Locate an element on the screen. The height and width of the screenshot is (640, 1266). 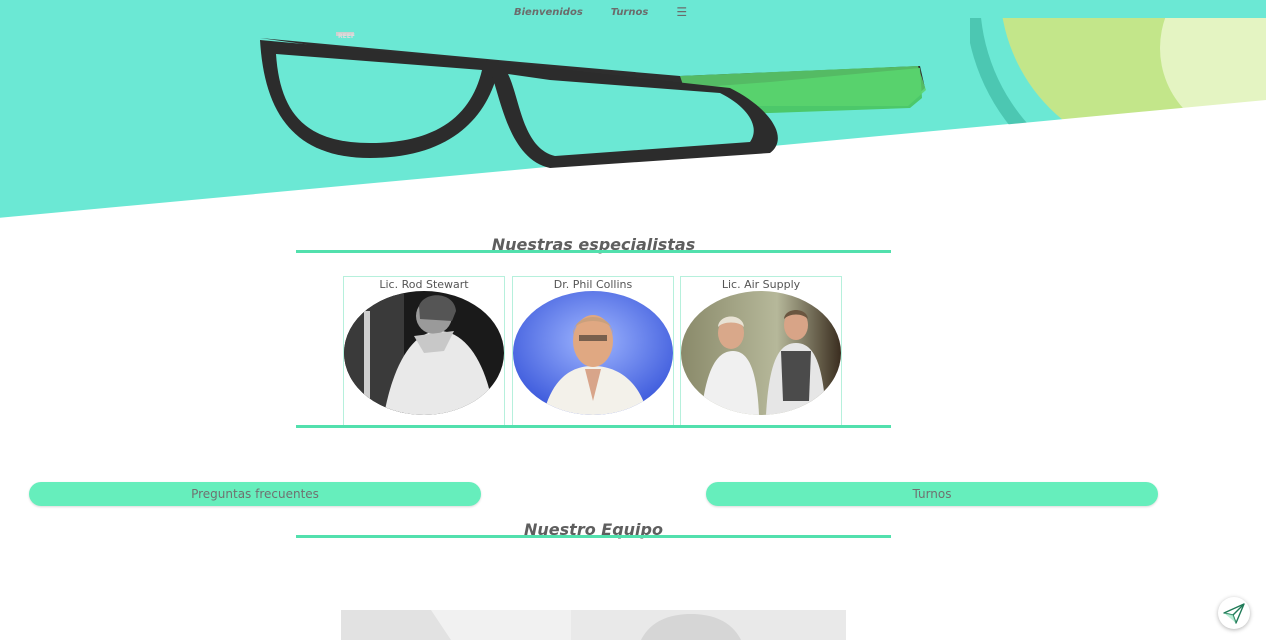
specialist-name: Lic. Rod Stewart is located at coordinates (424, 284).